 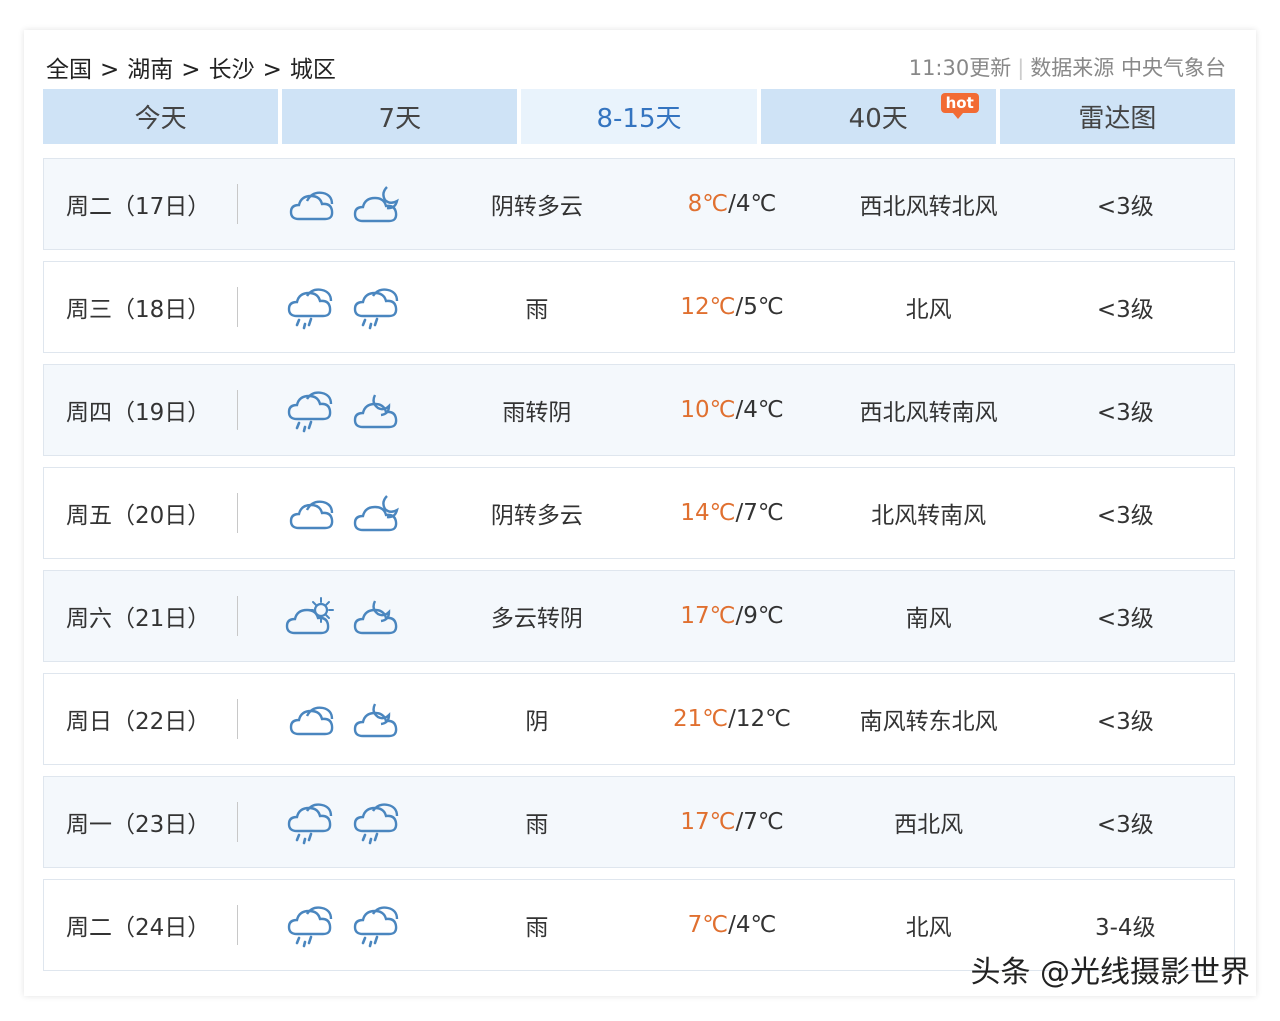 What do you see at coordinates (537, 722) in the screenshot?
I see `weather-description: 阴` at bounding box center [537, 722].